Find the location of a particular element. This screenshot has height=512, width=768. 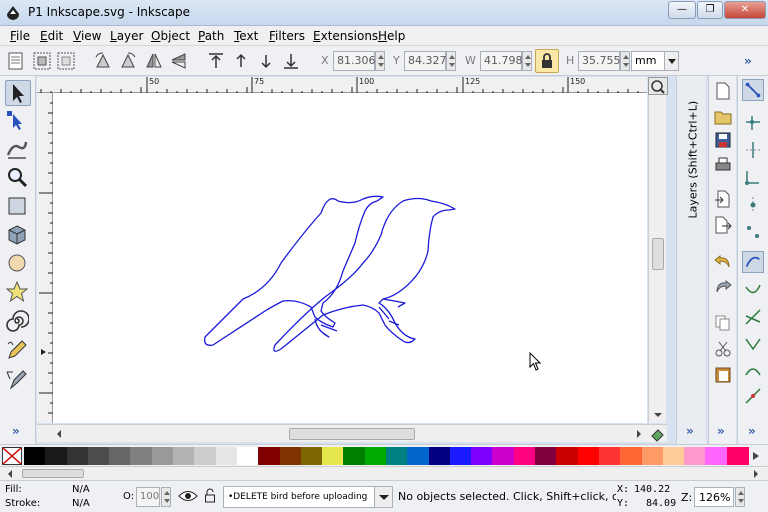

snap-bbox-edges-icon is located at coordinates (753, 150).